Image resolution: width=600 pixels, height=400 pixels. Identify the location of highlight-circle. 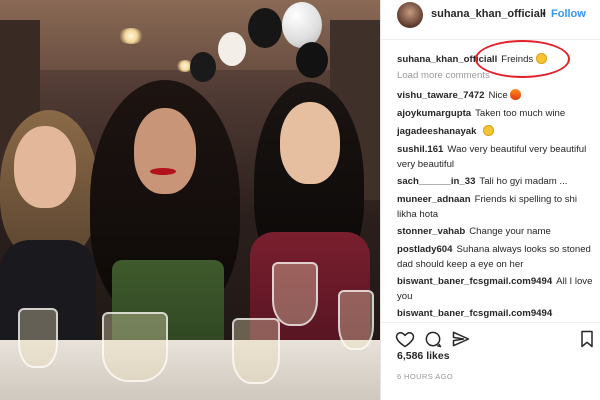
(522, 59).